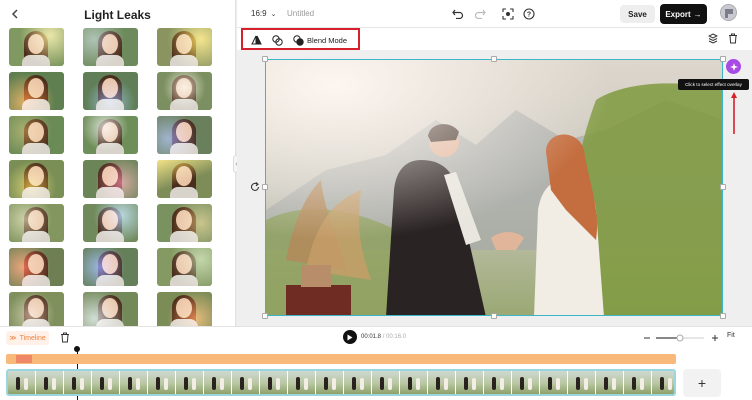  I want to click on video-track, so click(341, 382).